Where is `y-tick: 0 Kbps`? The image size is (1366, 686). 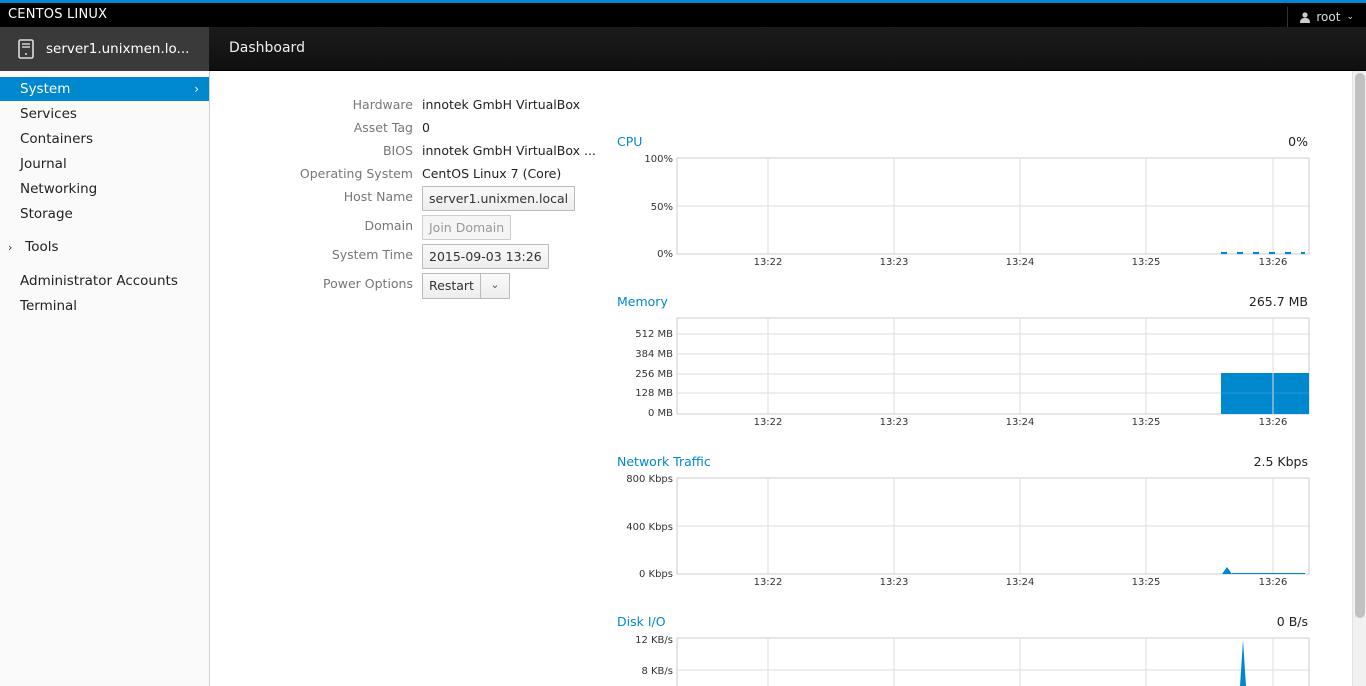 y-tick: 0 Kbps is located at coordinates (656, 574).